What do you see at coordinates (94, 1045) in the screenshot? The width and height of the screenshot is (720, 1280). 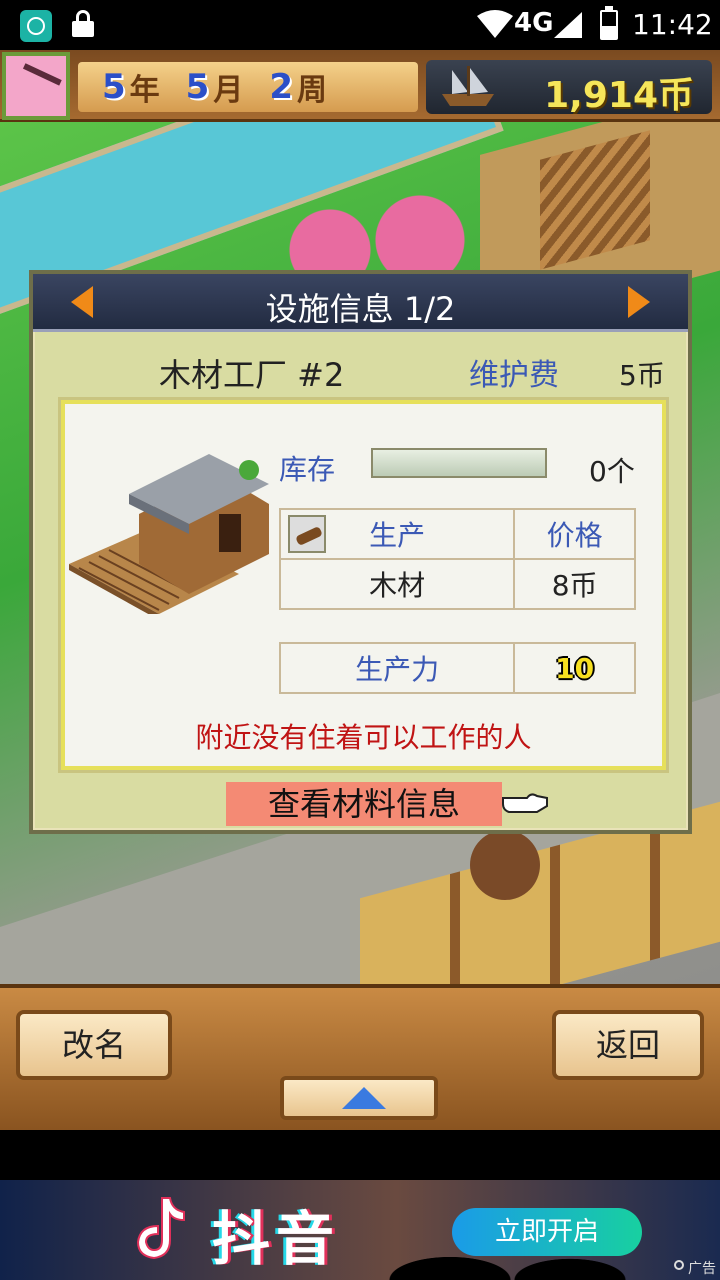 I see `rename-button: 改名` at bounding box center [94, 1045].